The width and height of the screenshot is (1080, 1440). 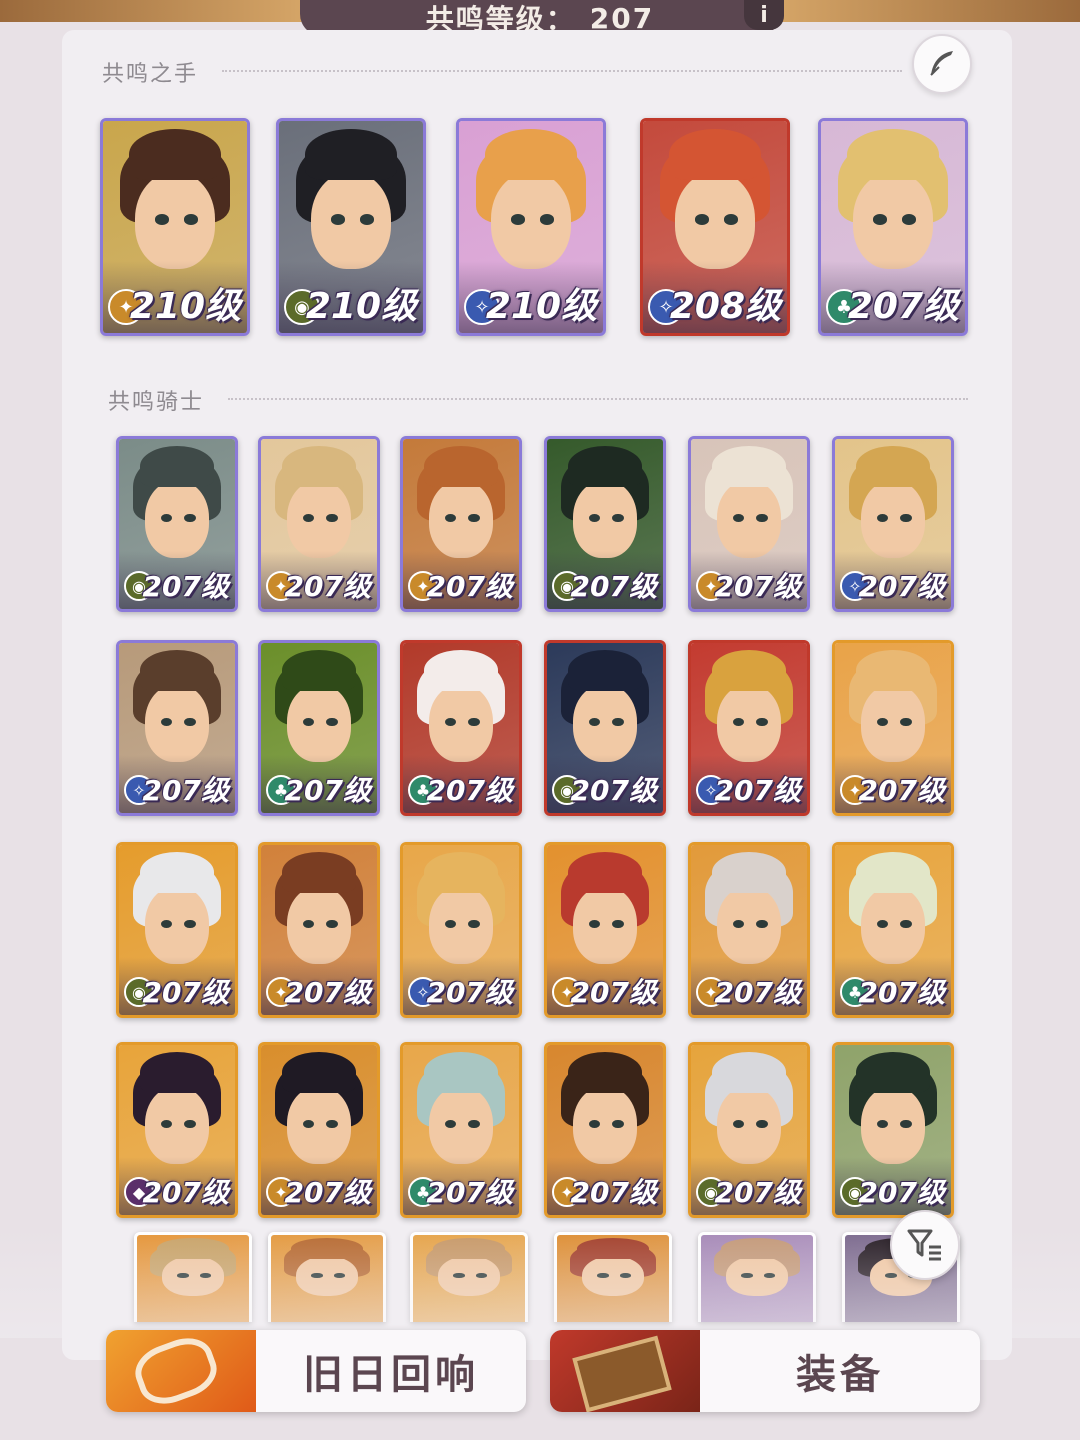 I want to click on info-button: i, so click(x=764, y=15).